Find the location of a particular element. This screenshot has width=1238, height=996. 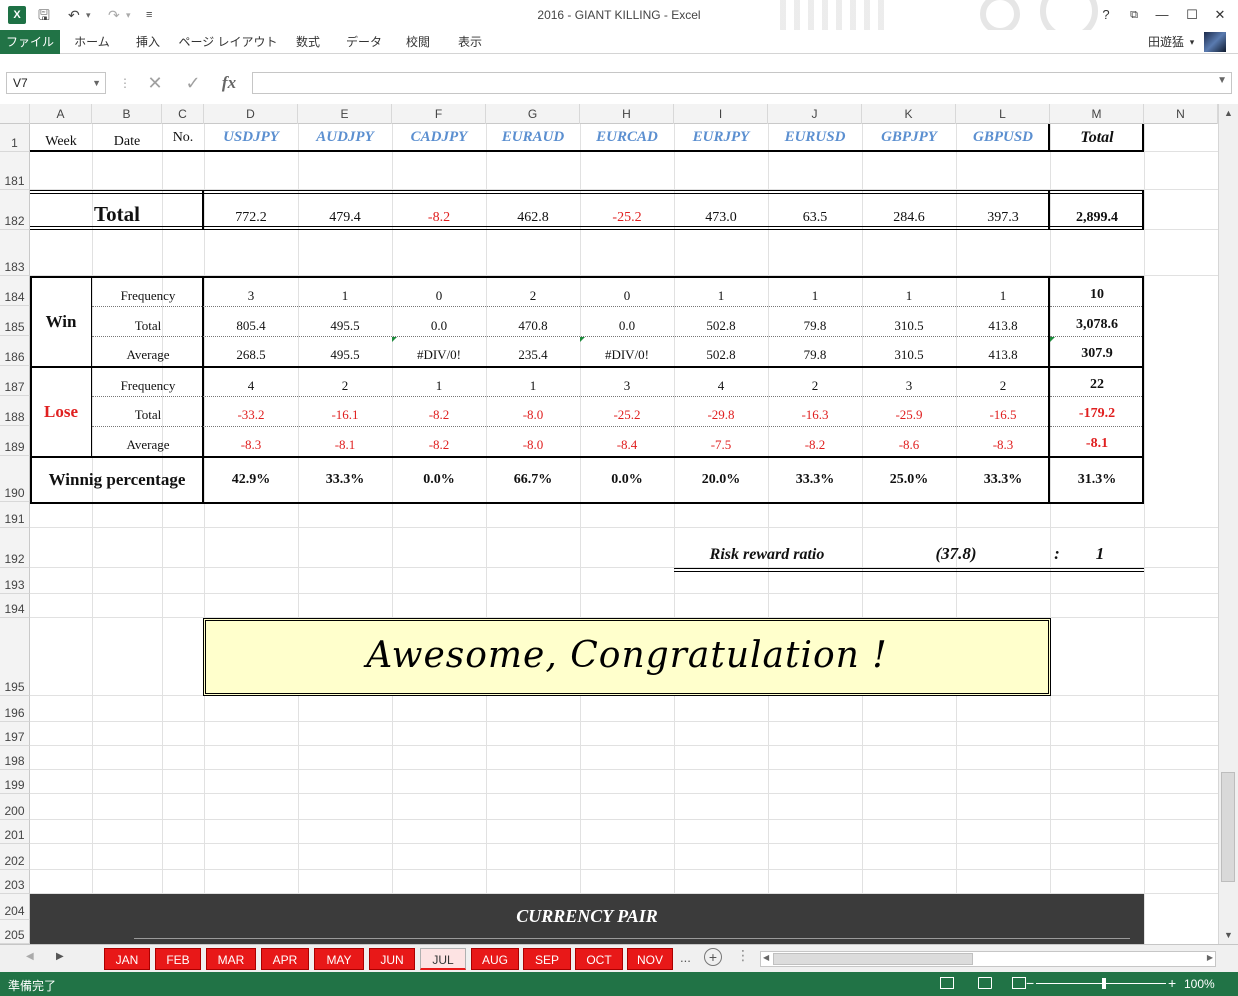

add-sheet-icon: + is located at coordinates (713, 957).